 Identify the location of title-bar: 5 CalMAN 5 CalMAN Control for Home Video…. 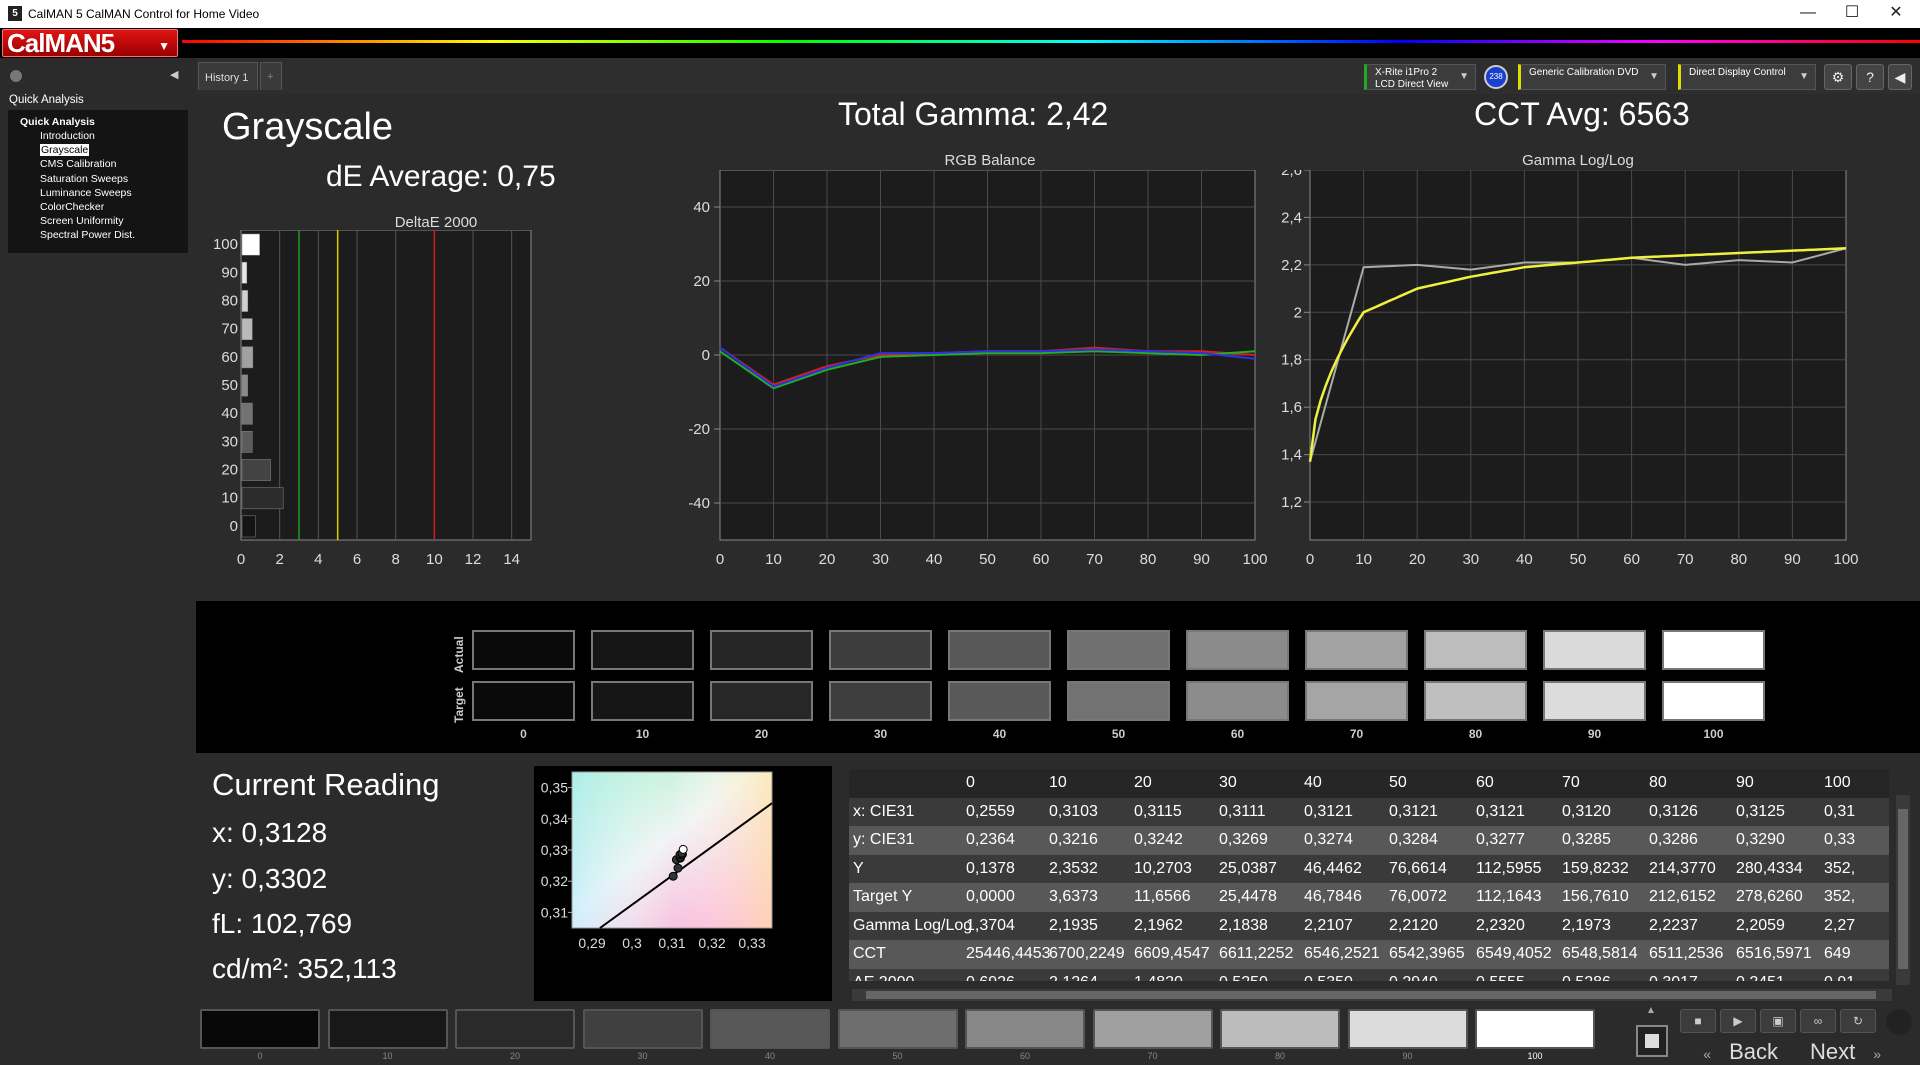
(960, 14).